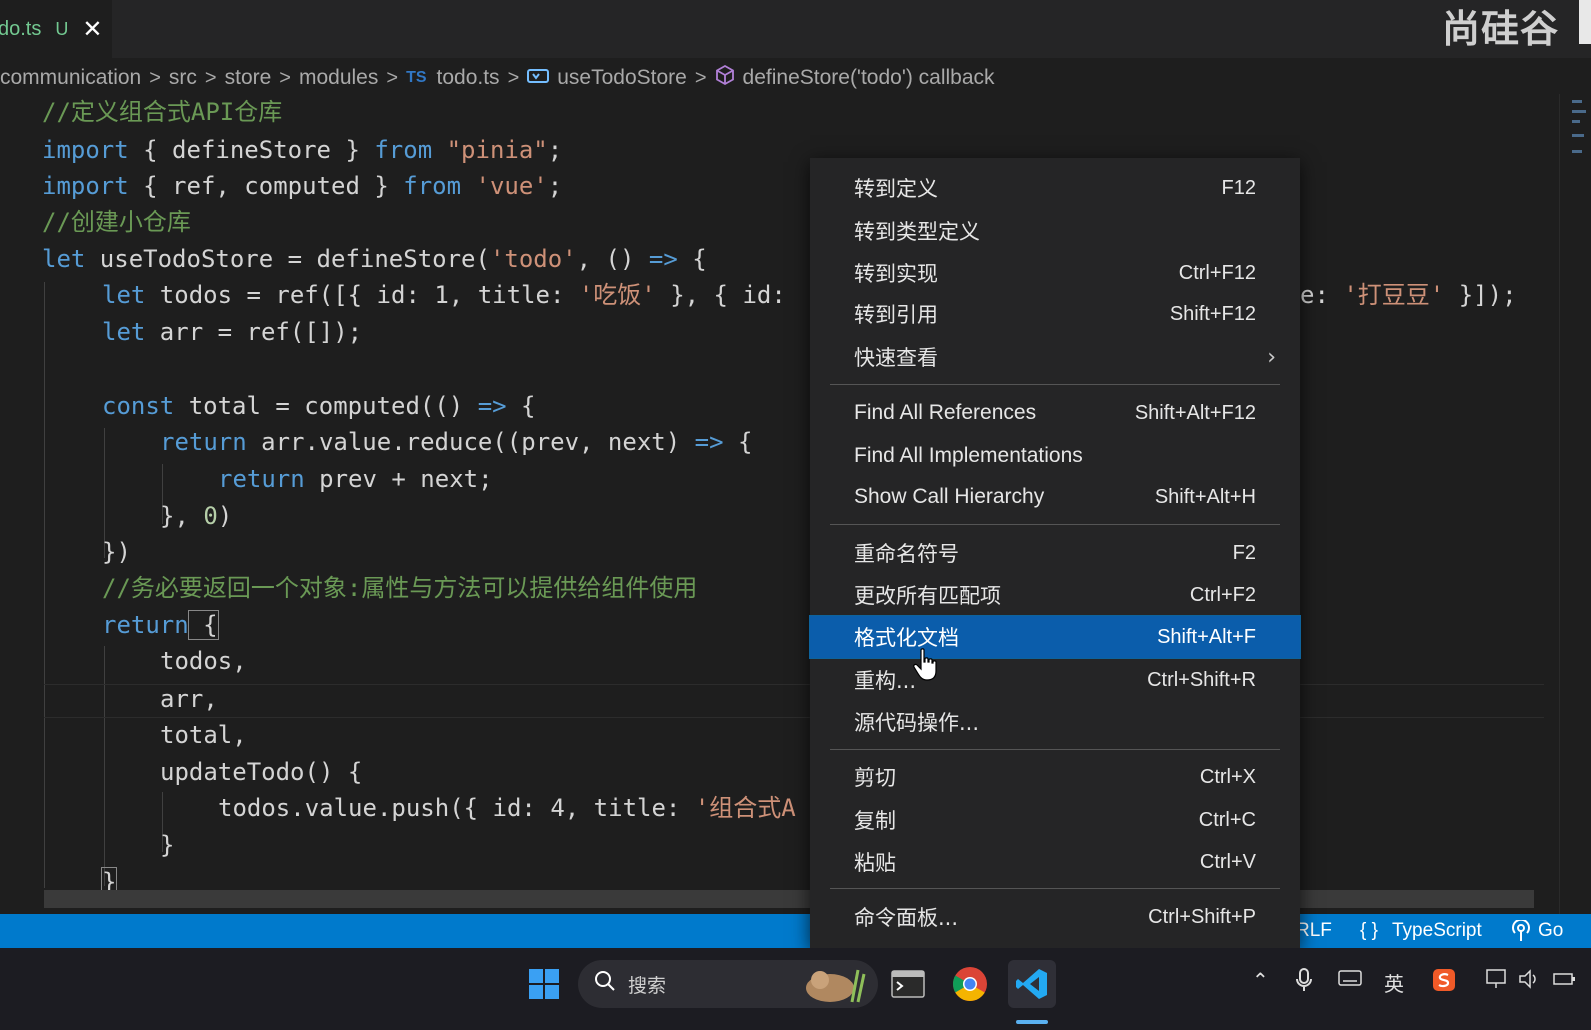 This screenshot has height=1030, width=1591. What do you see at coordinates (338, 78) in the screenshot?
I see `breadcrumb-item: modules` at bounding box center [338, 78].